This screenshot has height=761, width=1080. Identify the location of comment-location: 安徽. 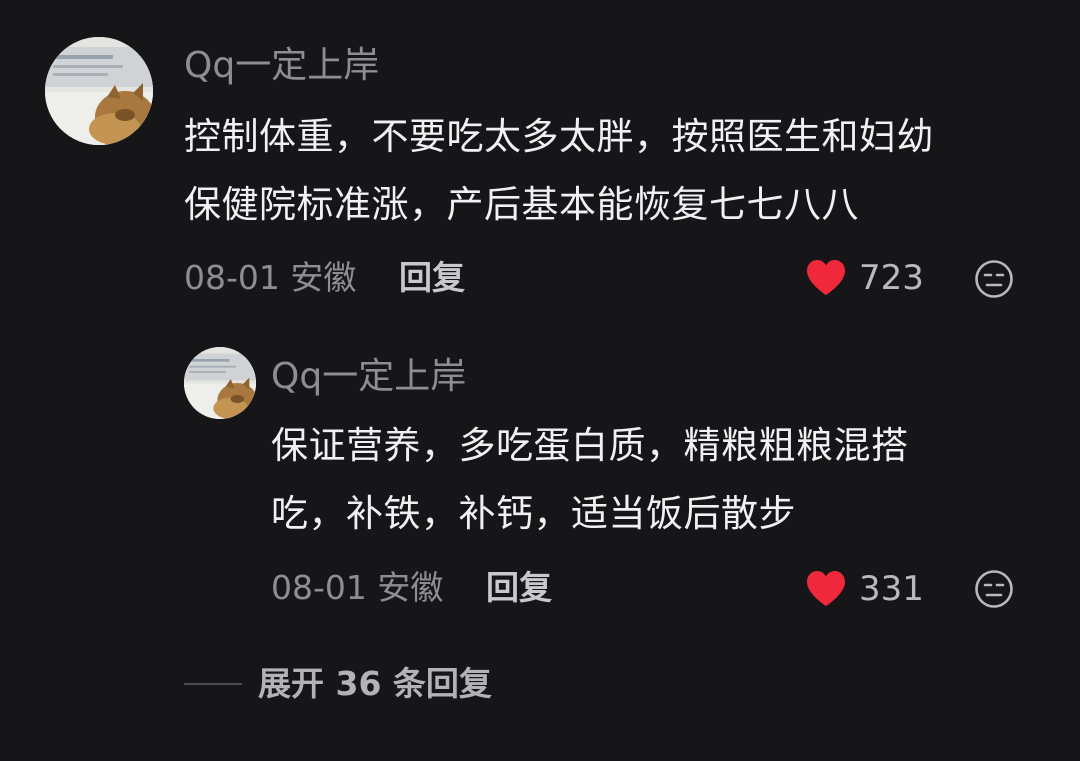
(323, 277).